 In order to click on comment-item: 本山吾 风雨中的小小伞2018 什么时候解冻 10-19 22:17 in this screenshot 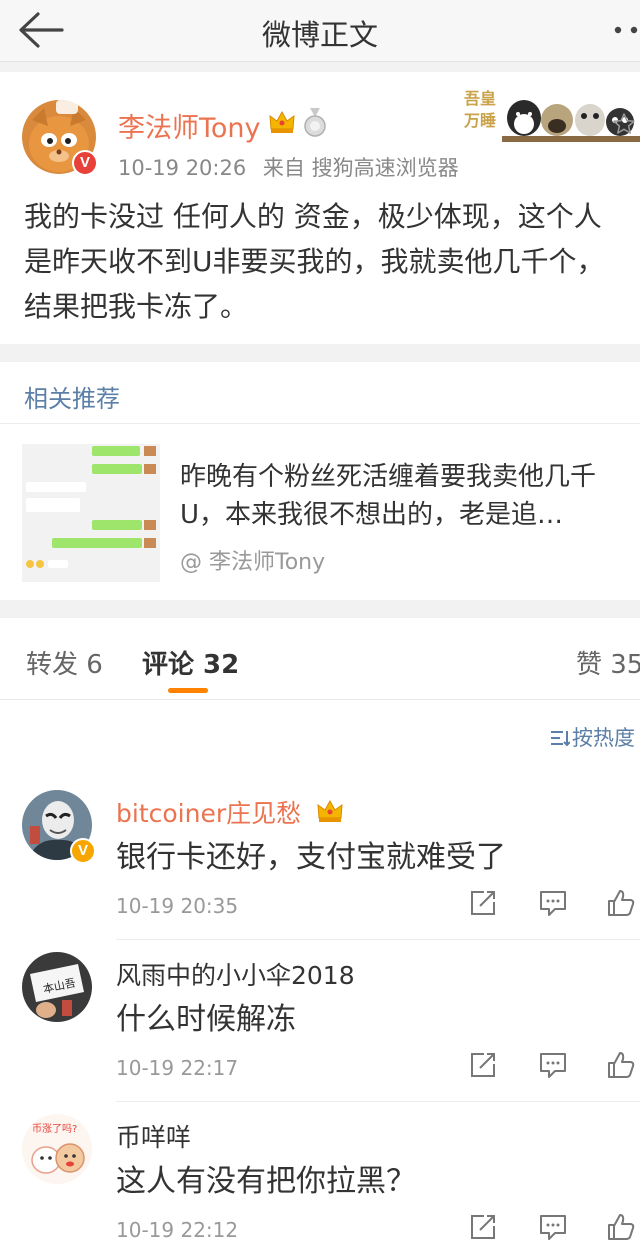, I will do `click(320, 1021)`.